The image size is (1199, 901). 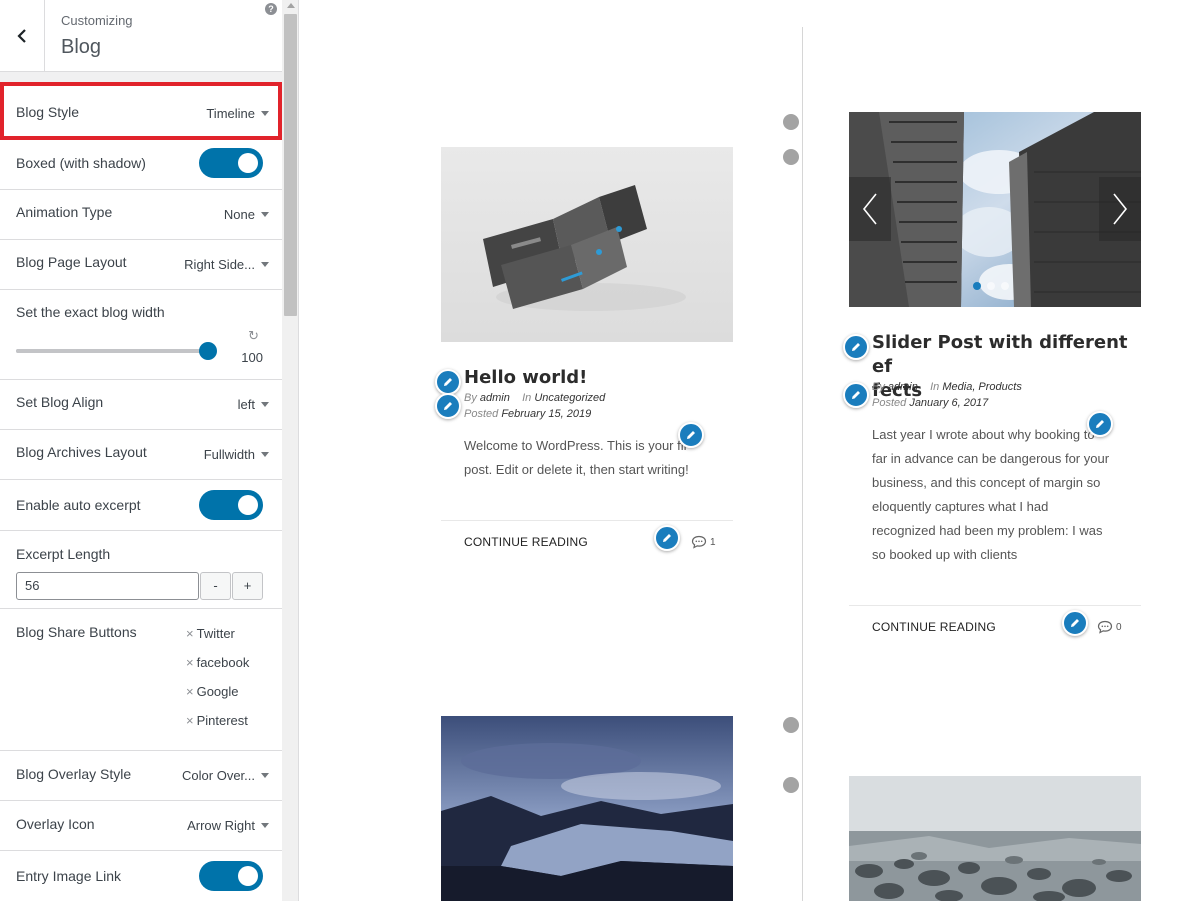 What do you see at coordinates (78, 505) in the screenshot?
I see `auto-excerpt-label: Enable auto excerpt` at bounding box center [78, 505].